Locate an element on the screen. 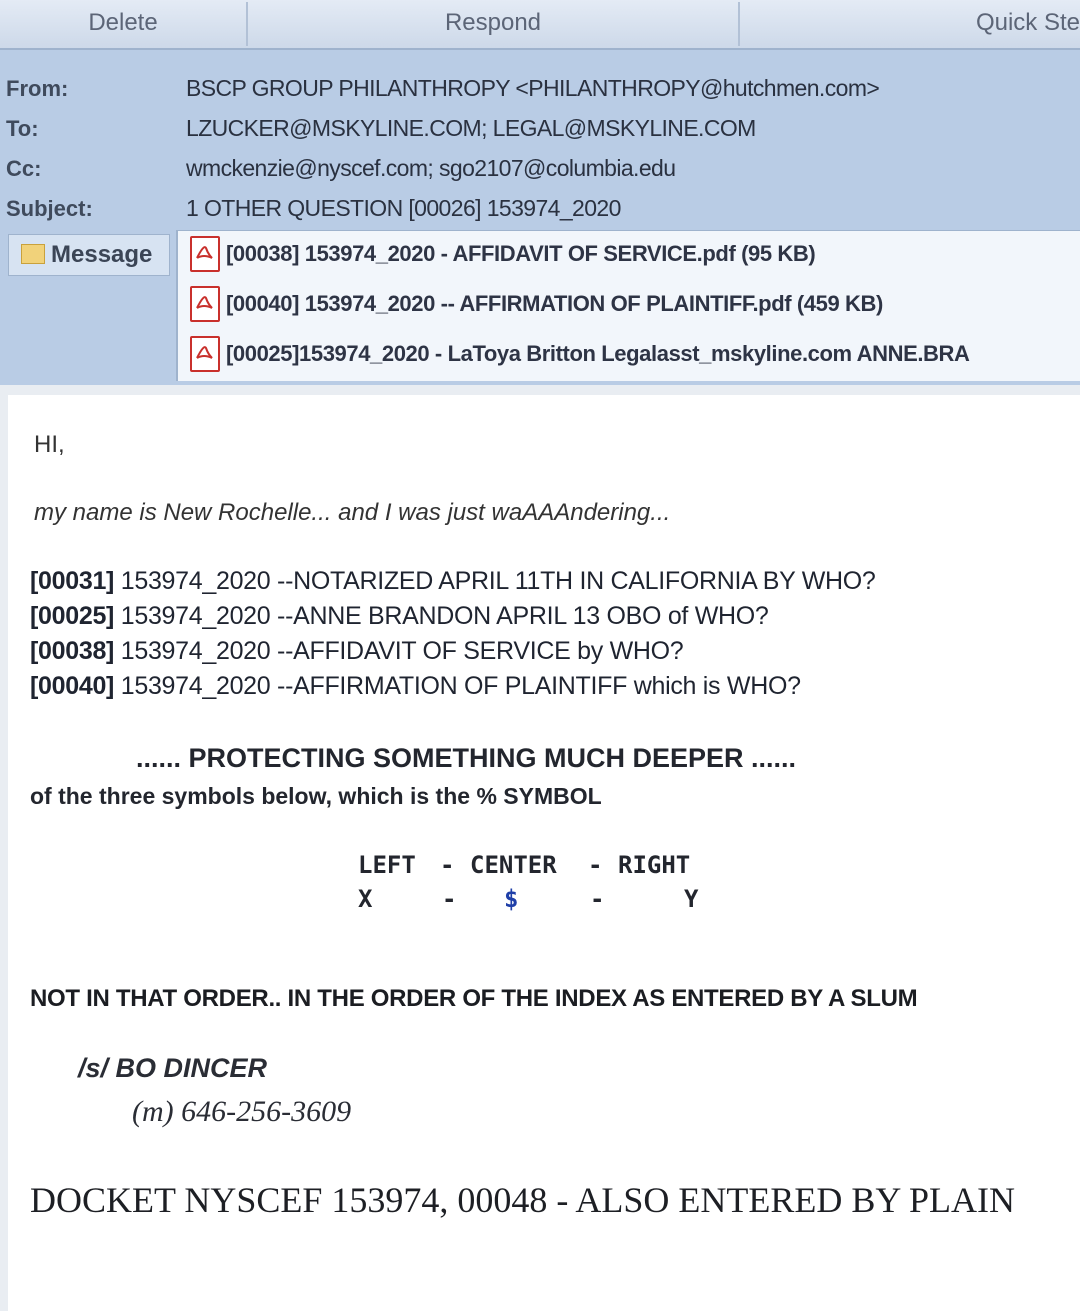 The image size is (1080, 1311). index-id: [00025] is located at coordinates (72, 616).